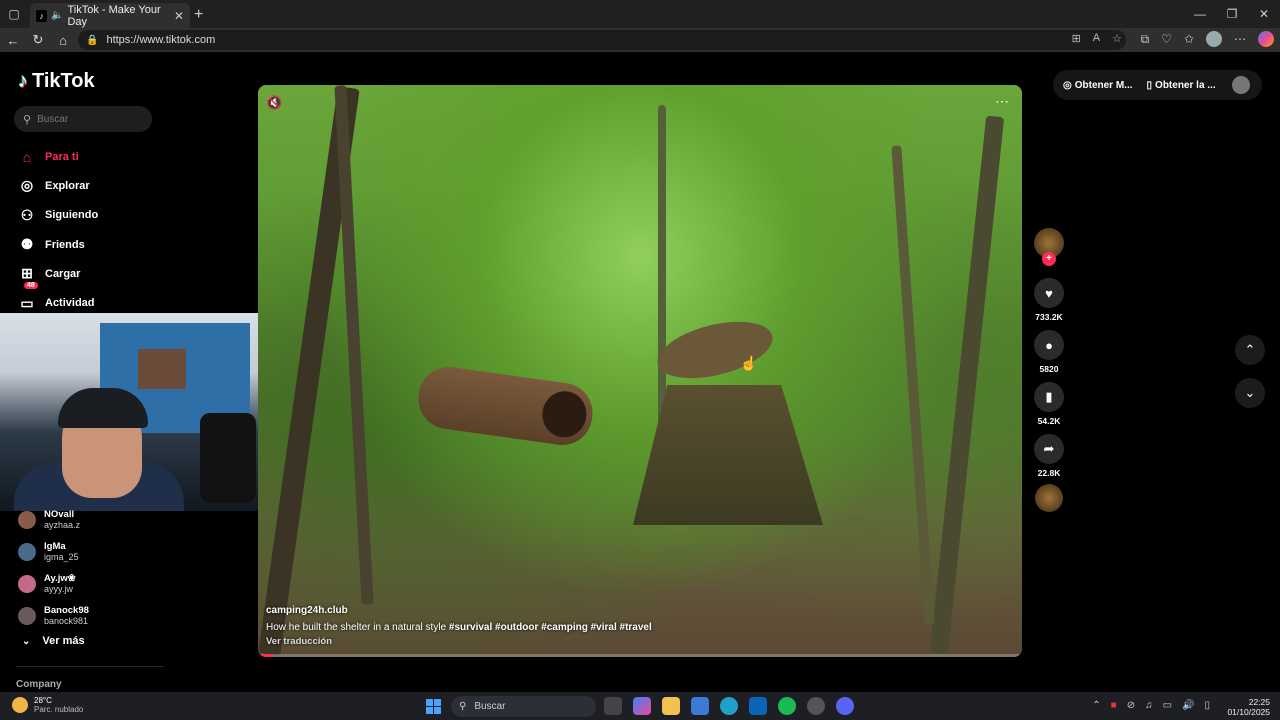 Image resolution: width=1280 pixels, height=720 pixels. I want to click on save-action: ▮ 54.2K, so click(1049, 404).